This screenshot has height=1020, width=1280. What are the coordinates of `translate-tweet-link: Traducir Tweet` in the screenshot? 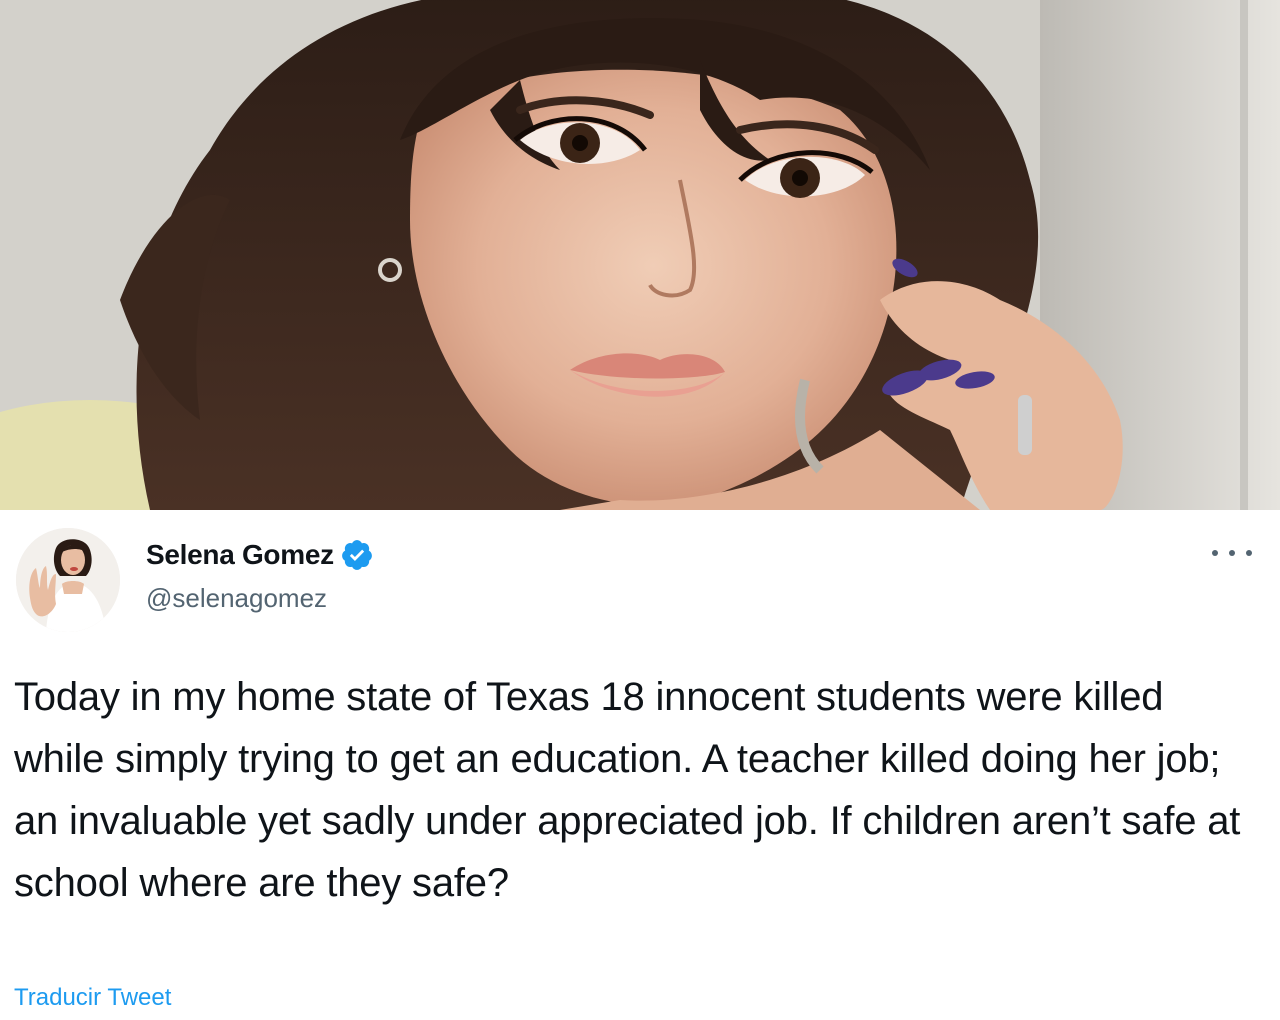 It's located at (92, 998).